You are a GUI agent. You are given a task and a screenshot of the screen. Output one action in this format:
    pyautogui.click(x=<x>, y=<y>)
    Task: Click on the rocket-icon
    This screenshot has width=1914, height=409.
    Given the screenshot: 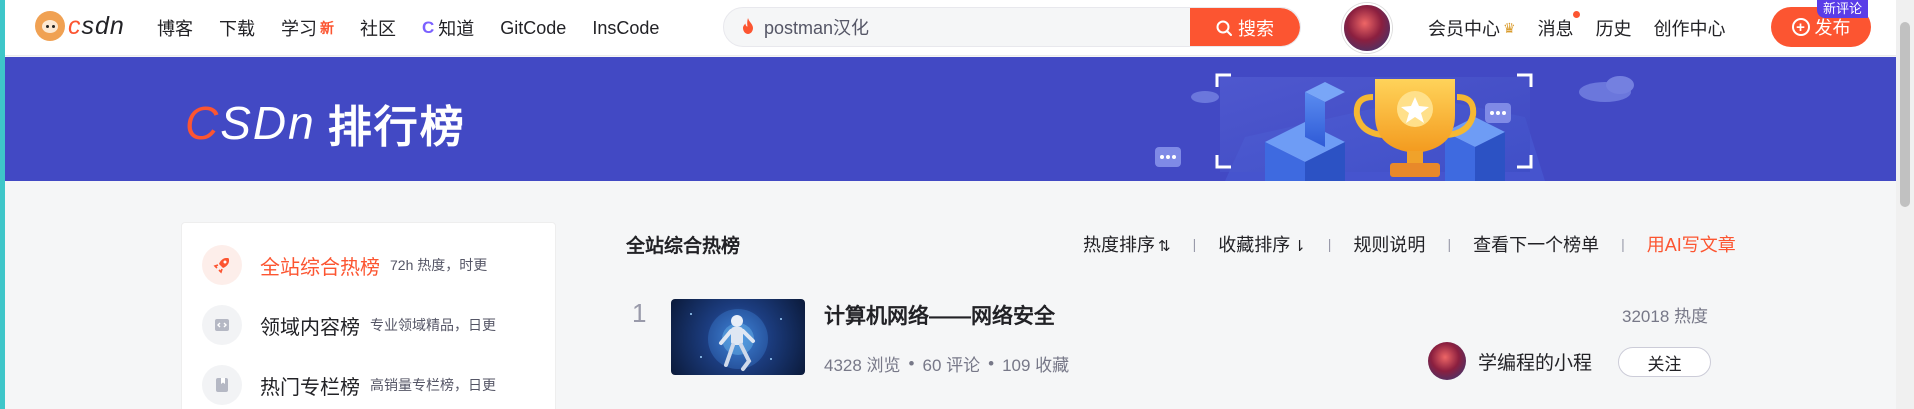 What is the action you would take?
    pyautogui.click(x=222, y=265)
    